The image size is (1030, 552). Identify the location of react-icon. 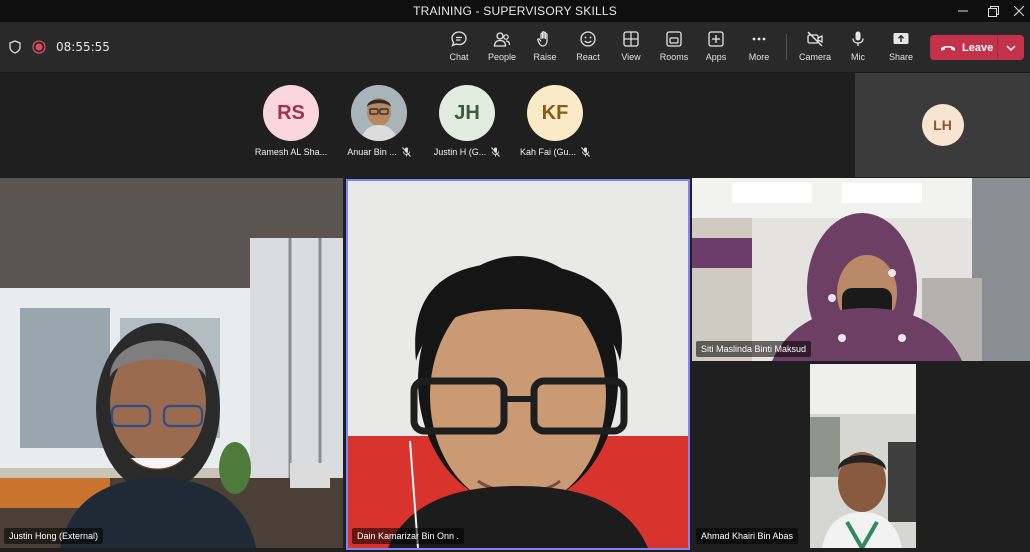
(588, 39).